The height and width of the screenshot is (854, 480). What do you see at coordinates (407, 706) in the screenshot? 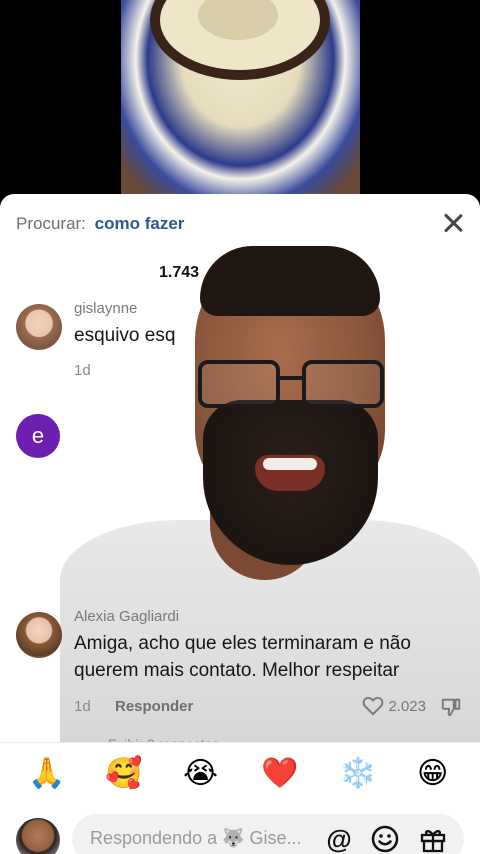
I see `like-count: 2.023` at bounding box center [407, 706].